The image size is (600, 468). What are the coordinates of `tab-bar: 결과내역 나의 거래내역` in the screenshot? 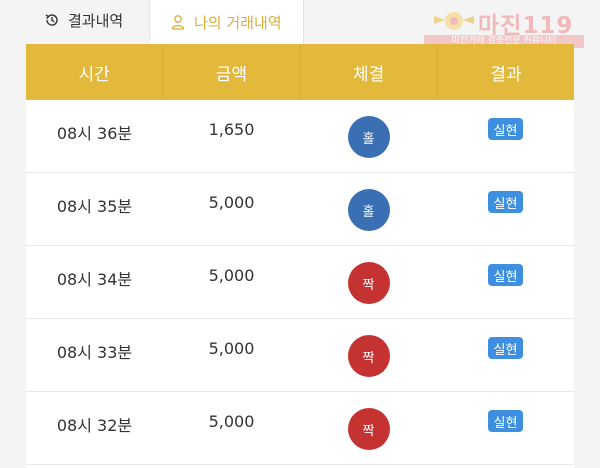 It's located at (162, 22).